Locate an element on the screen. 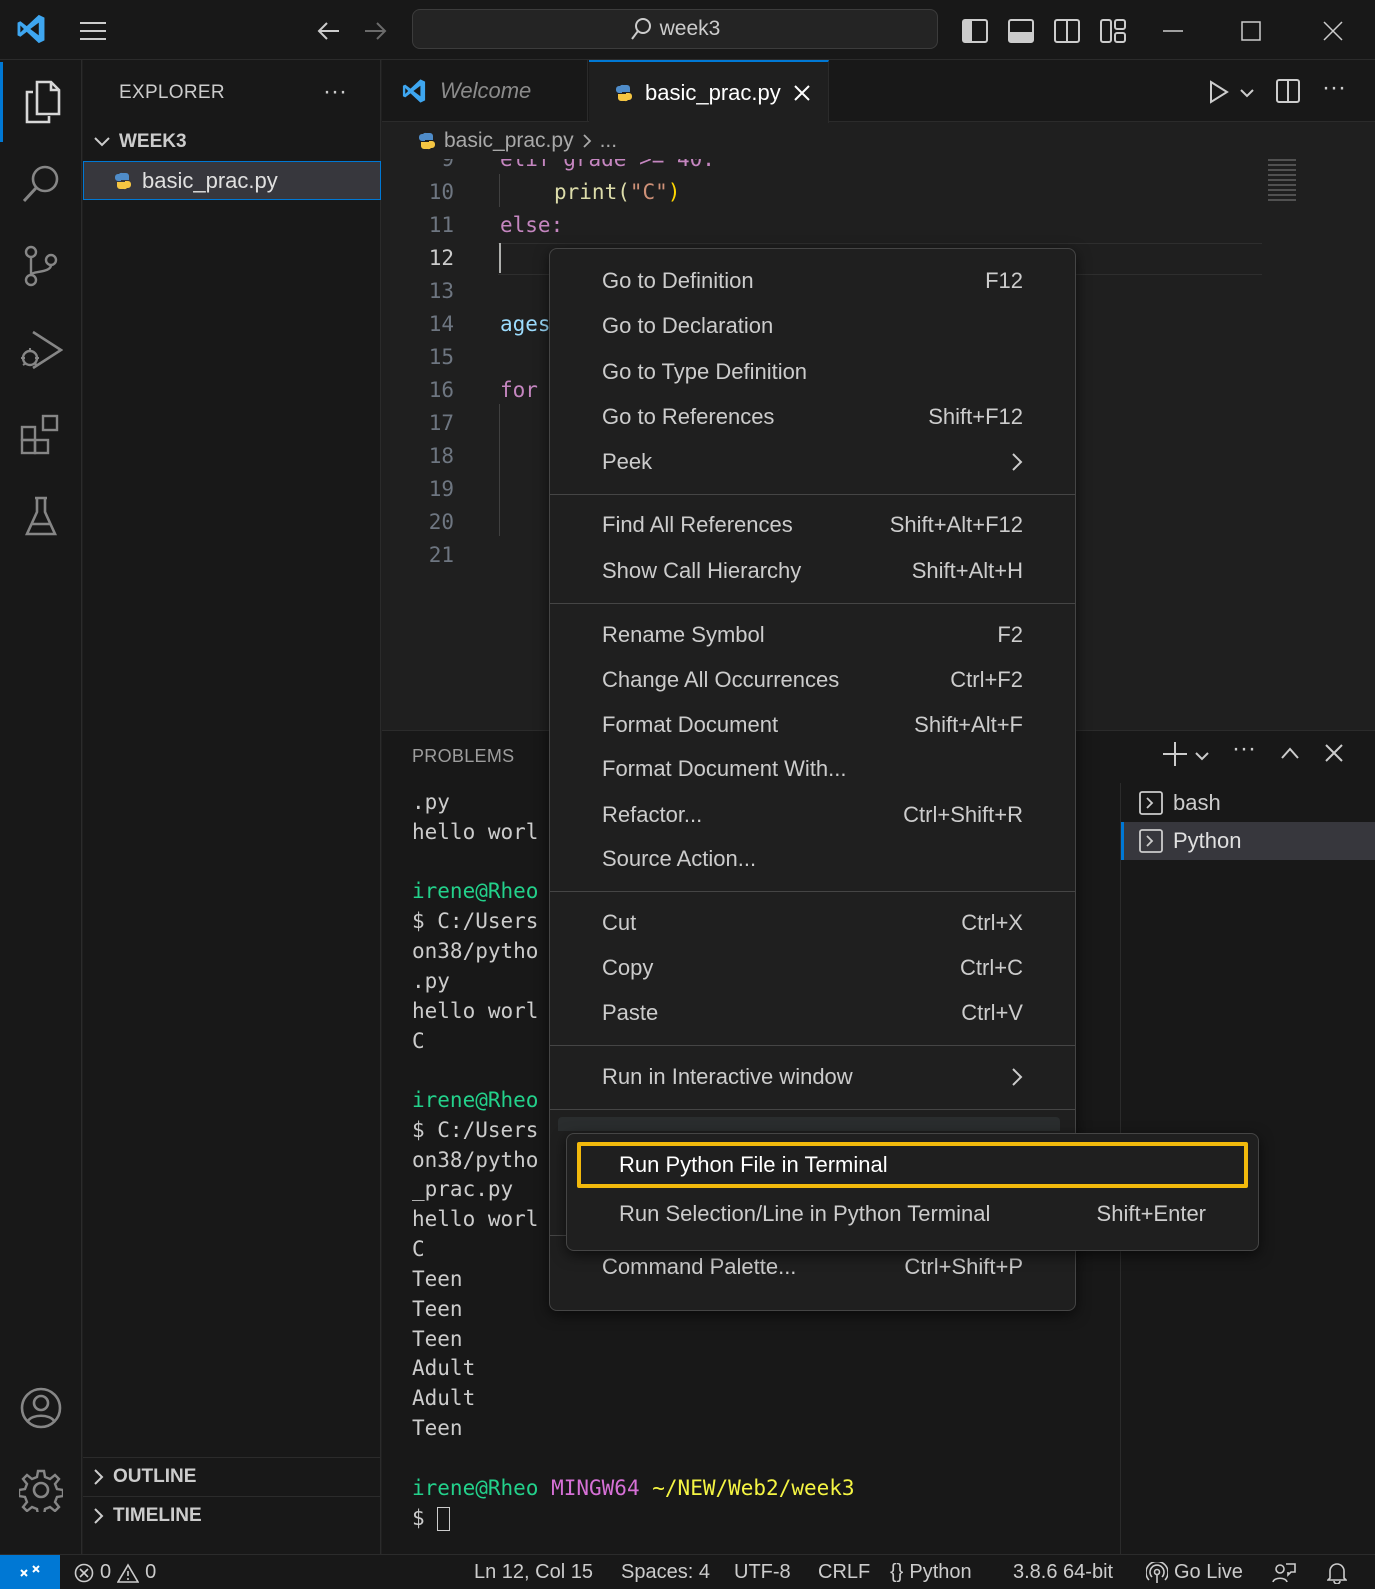 The image size is (1375, 1589). editor-more-actions-icon: ··· is located at coordinates (1334, 88).